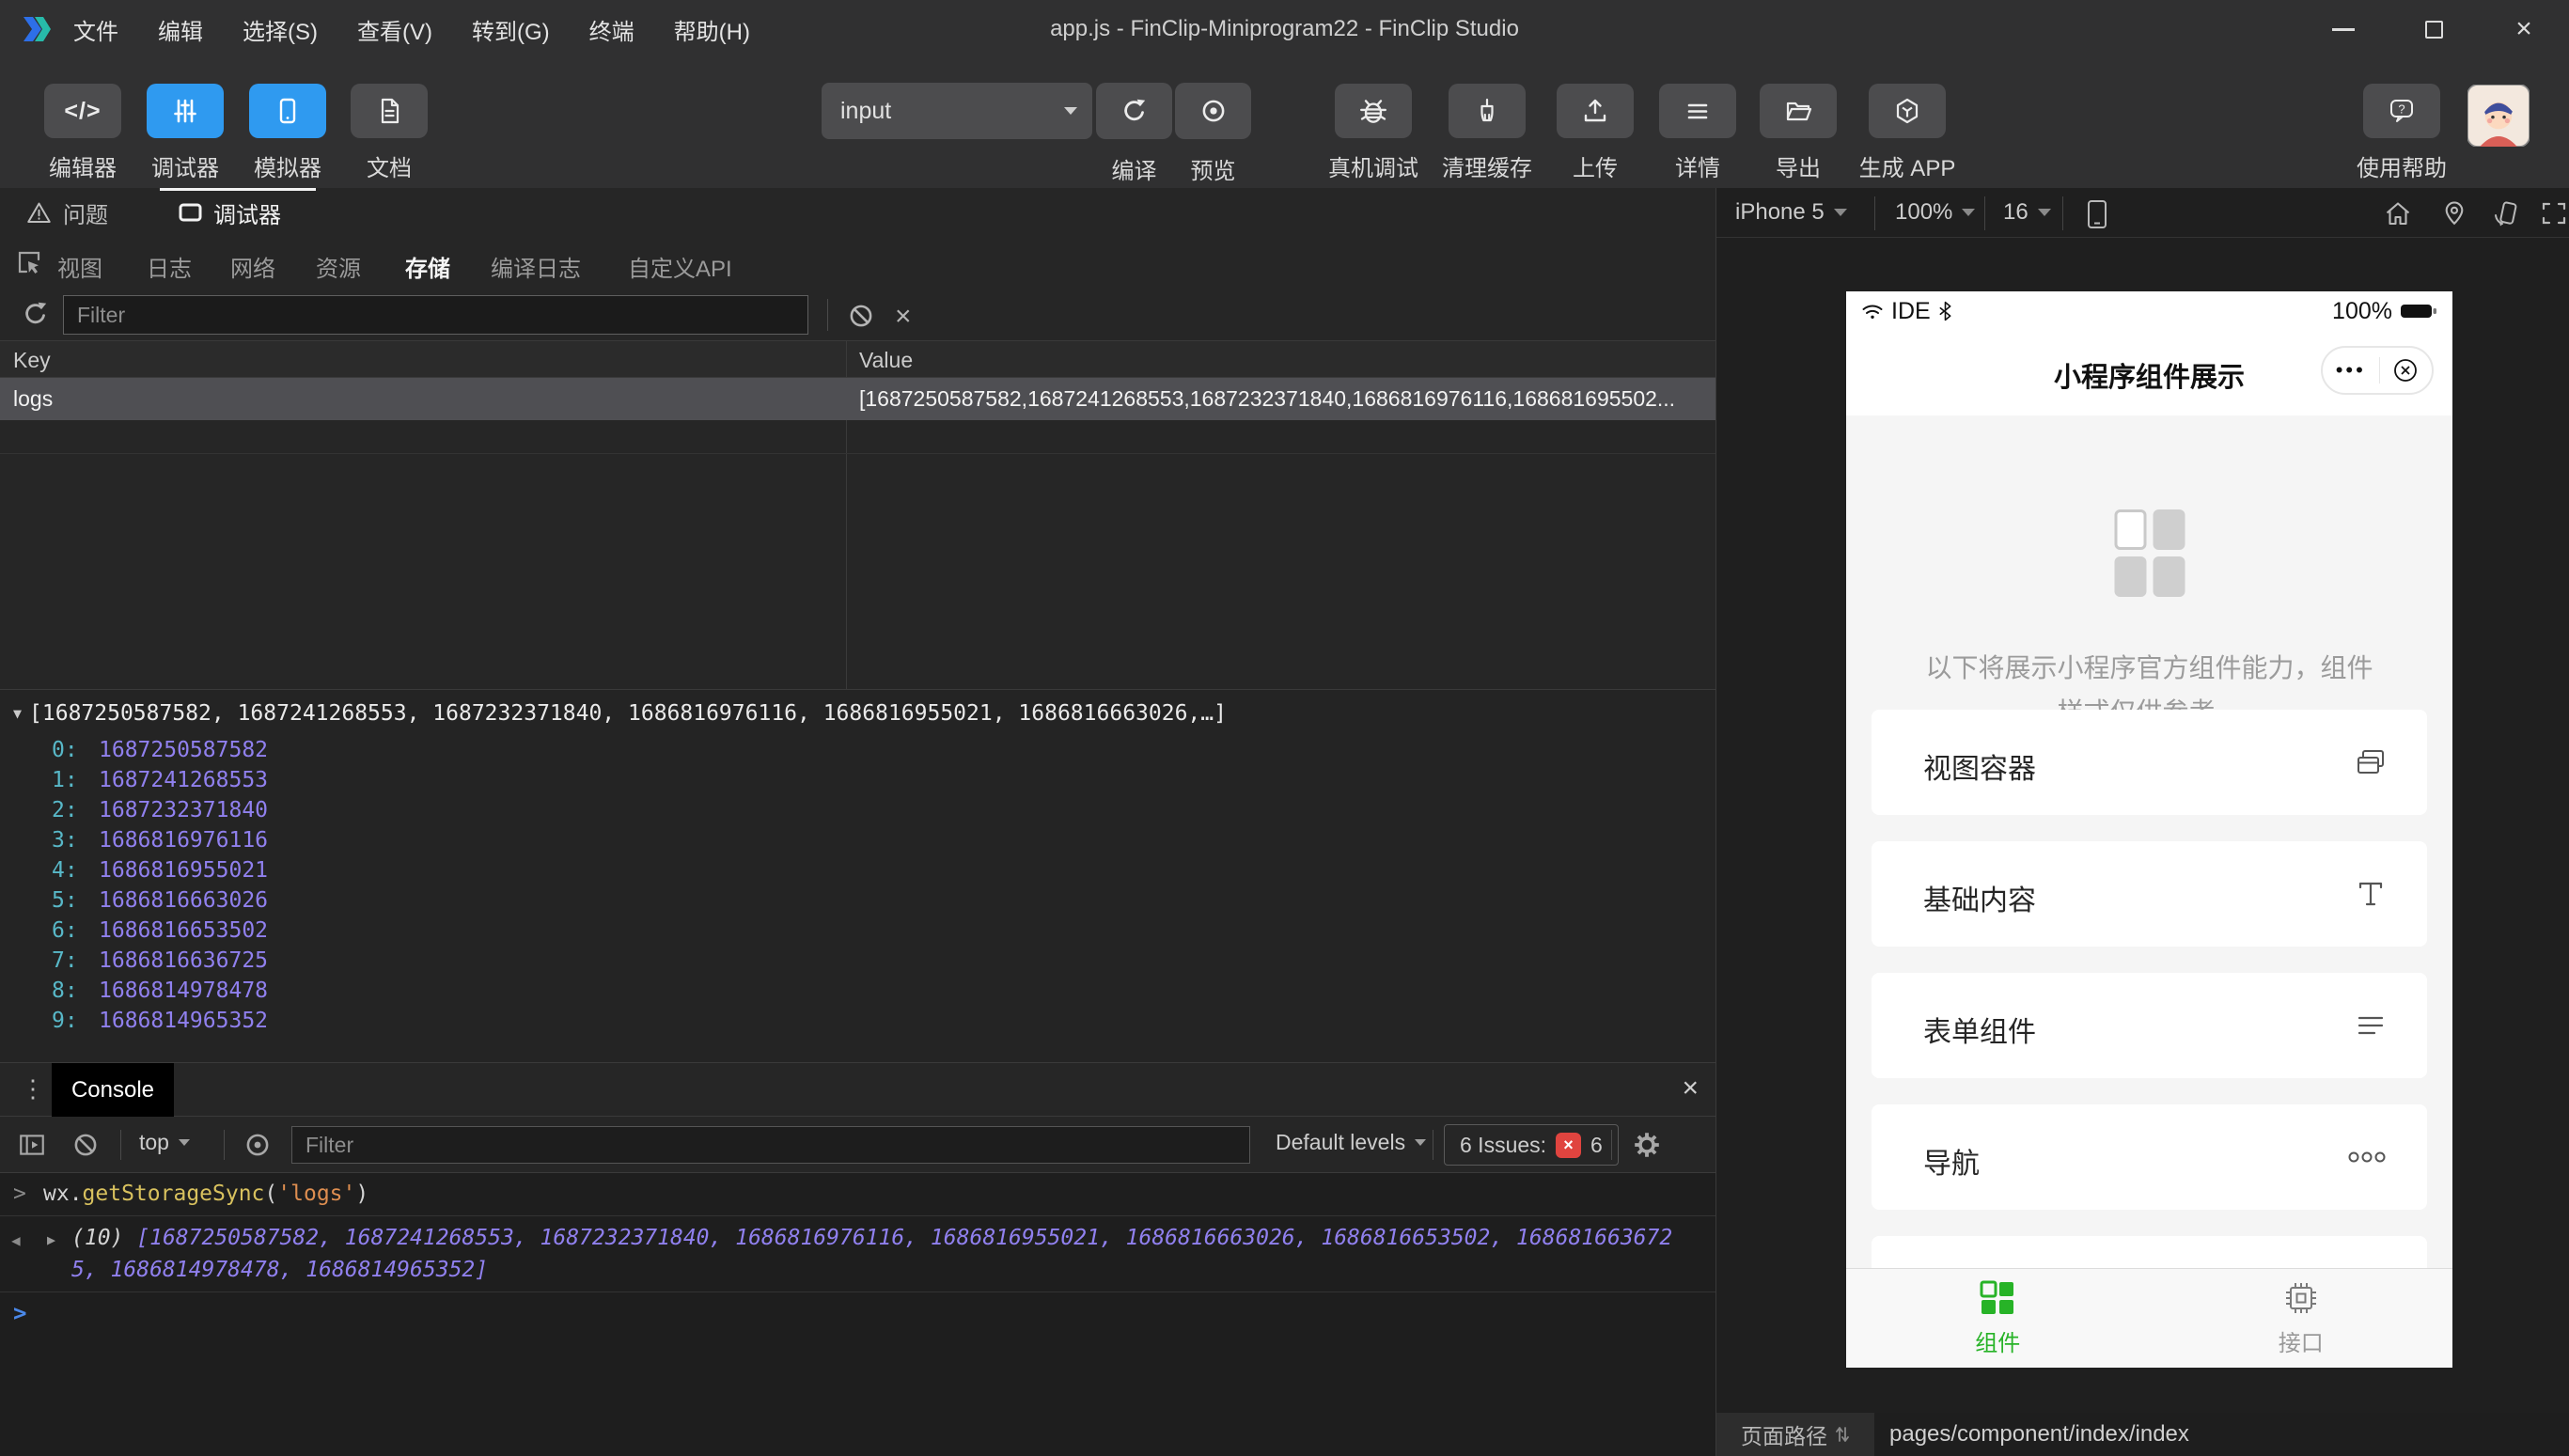 The image size is (2569, 1456). I want to click on settings-gear-icon, so click(1647, 1145).